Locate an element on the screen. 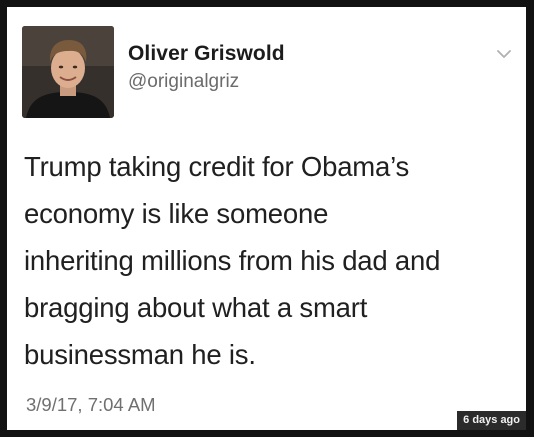 The image size is (534, 437). tweet-text-line: businessman he is. is located at coordinates (140, 354).